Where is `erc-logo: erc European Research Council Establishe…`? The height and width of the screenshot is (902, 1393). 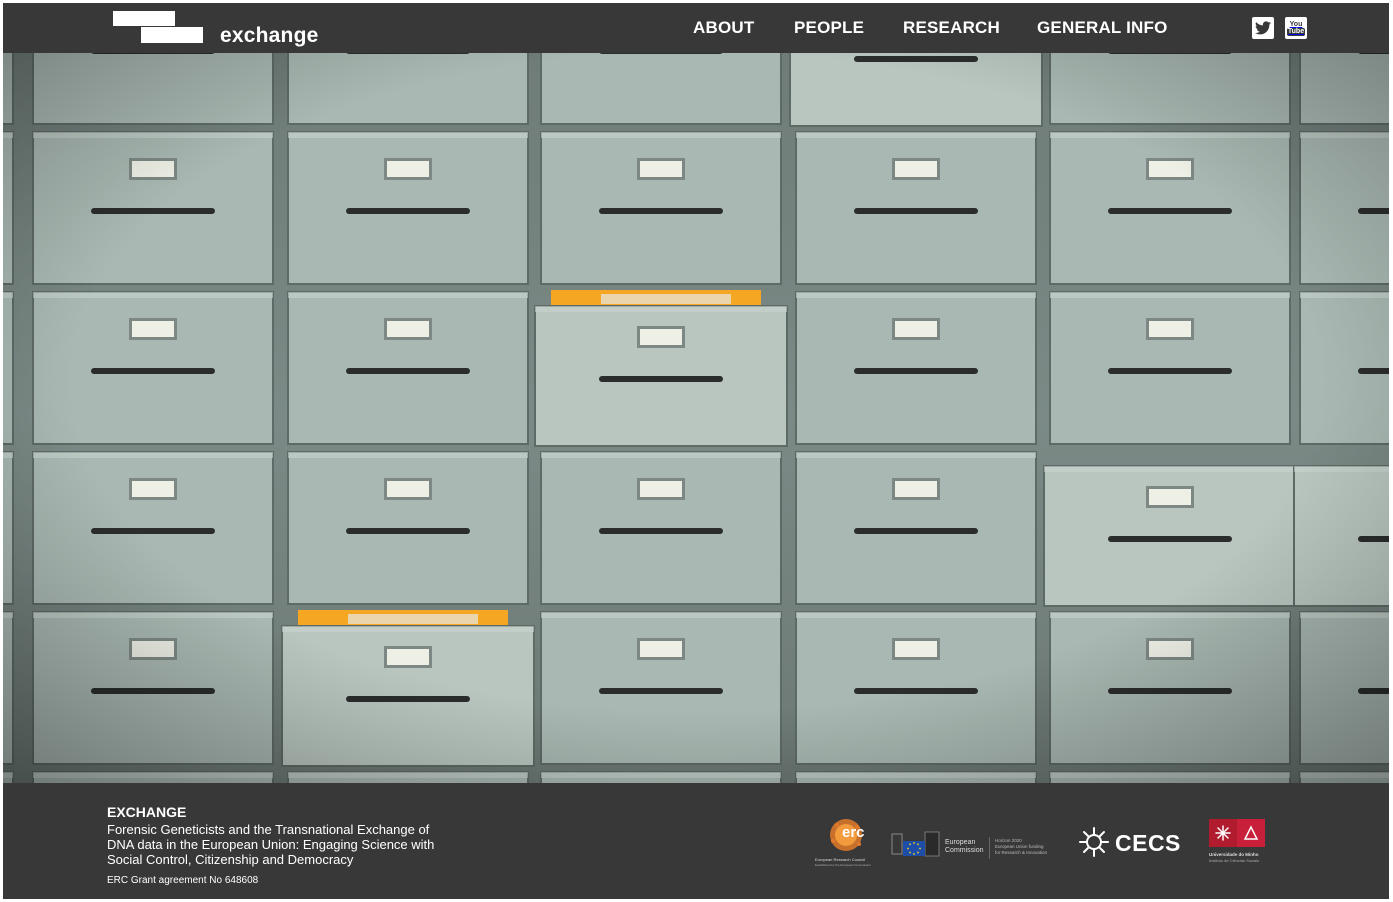 erc-logo: erc European Research Council Establishe… is located at coordinates (846, 845).